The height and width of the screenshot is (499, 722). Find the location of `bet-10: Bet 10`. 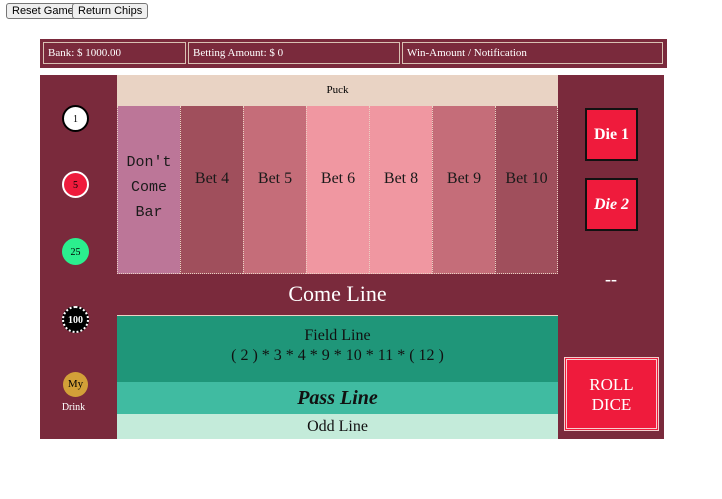

bet-10: Bet 10 is located at coordinates (526, 190).